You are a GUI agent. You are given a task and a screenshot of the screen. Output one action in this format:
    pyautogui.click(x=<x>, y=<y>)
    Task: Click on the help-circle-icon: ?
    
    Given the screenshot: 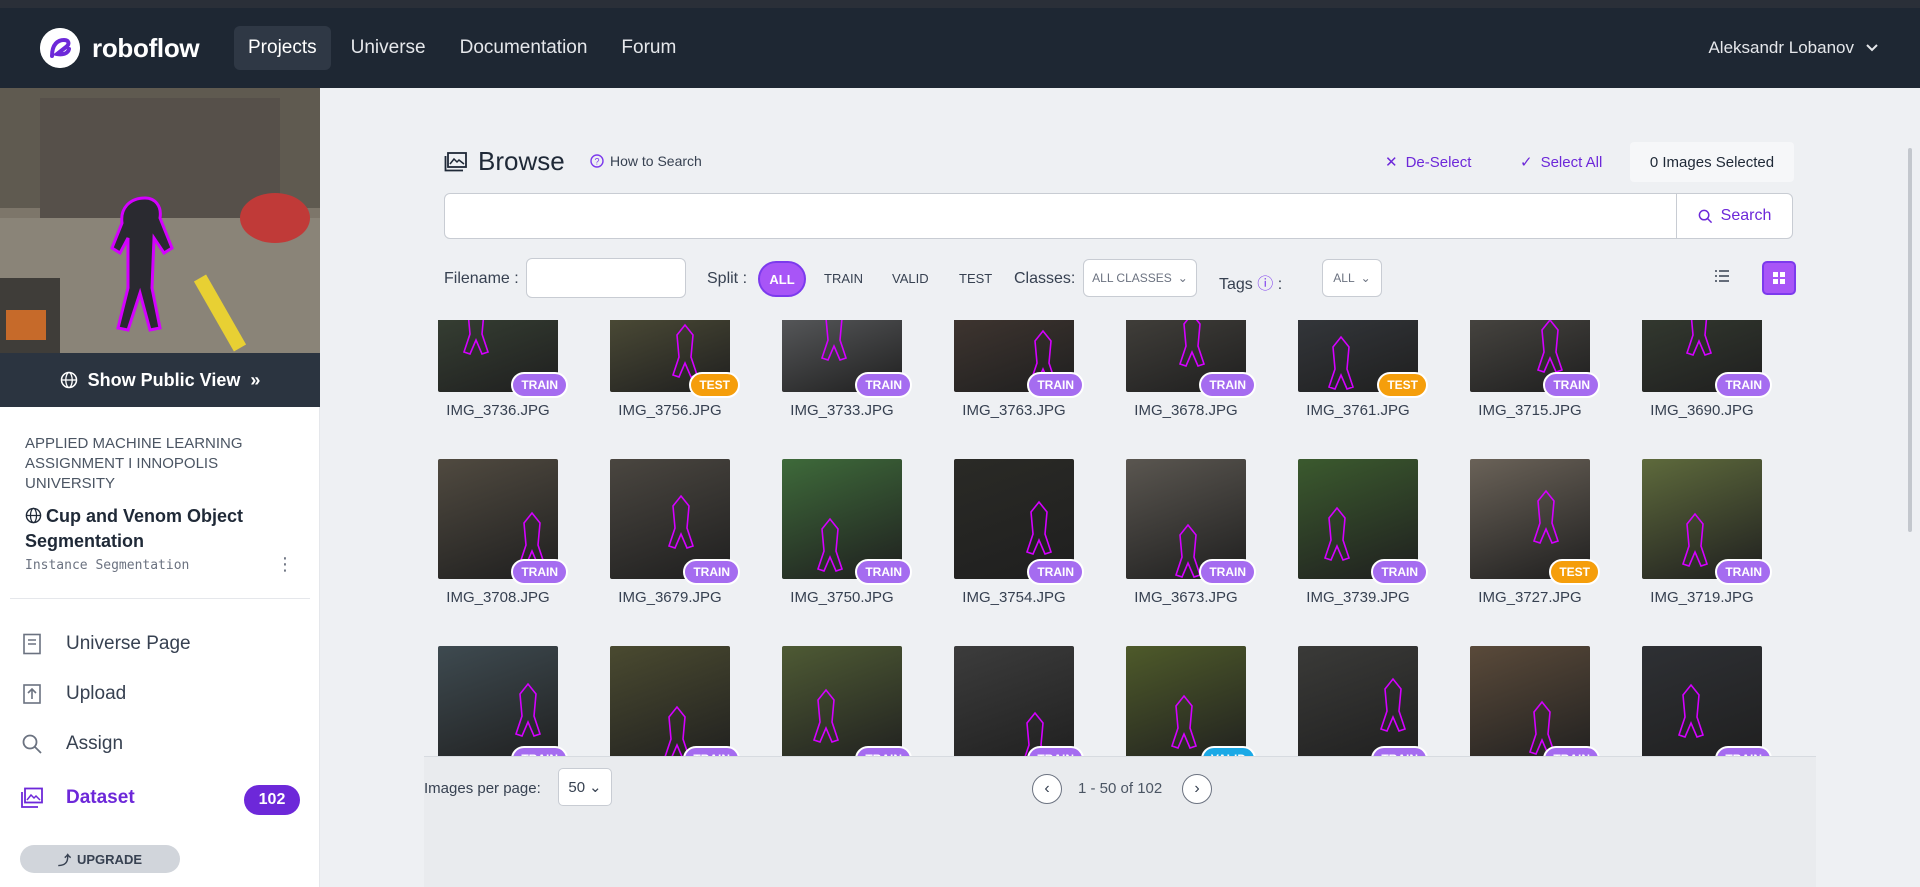 What is the action you would take?
    pyautogui.click(x=597, y=161)
    